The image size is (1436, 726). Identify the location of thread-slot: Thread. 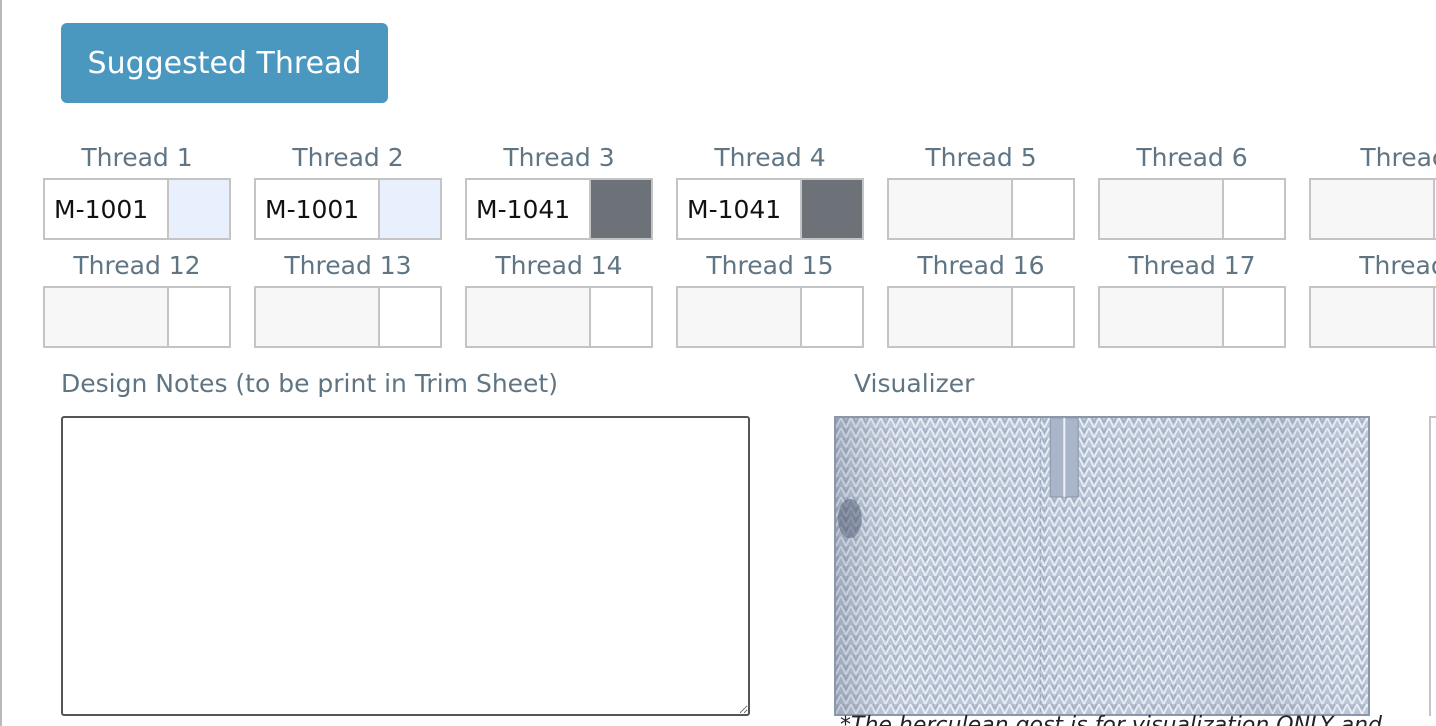
(1372, 298).